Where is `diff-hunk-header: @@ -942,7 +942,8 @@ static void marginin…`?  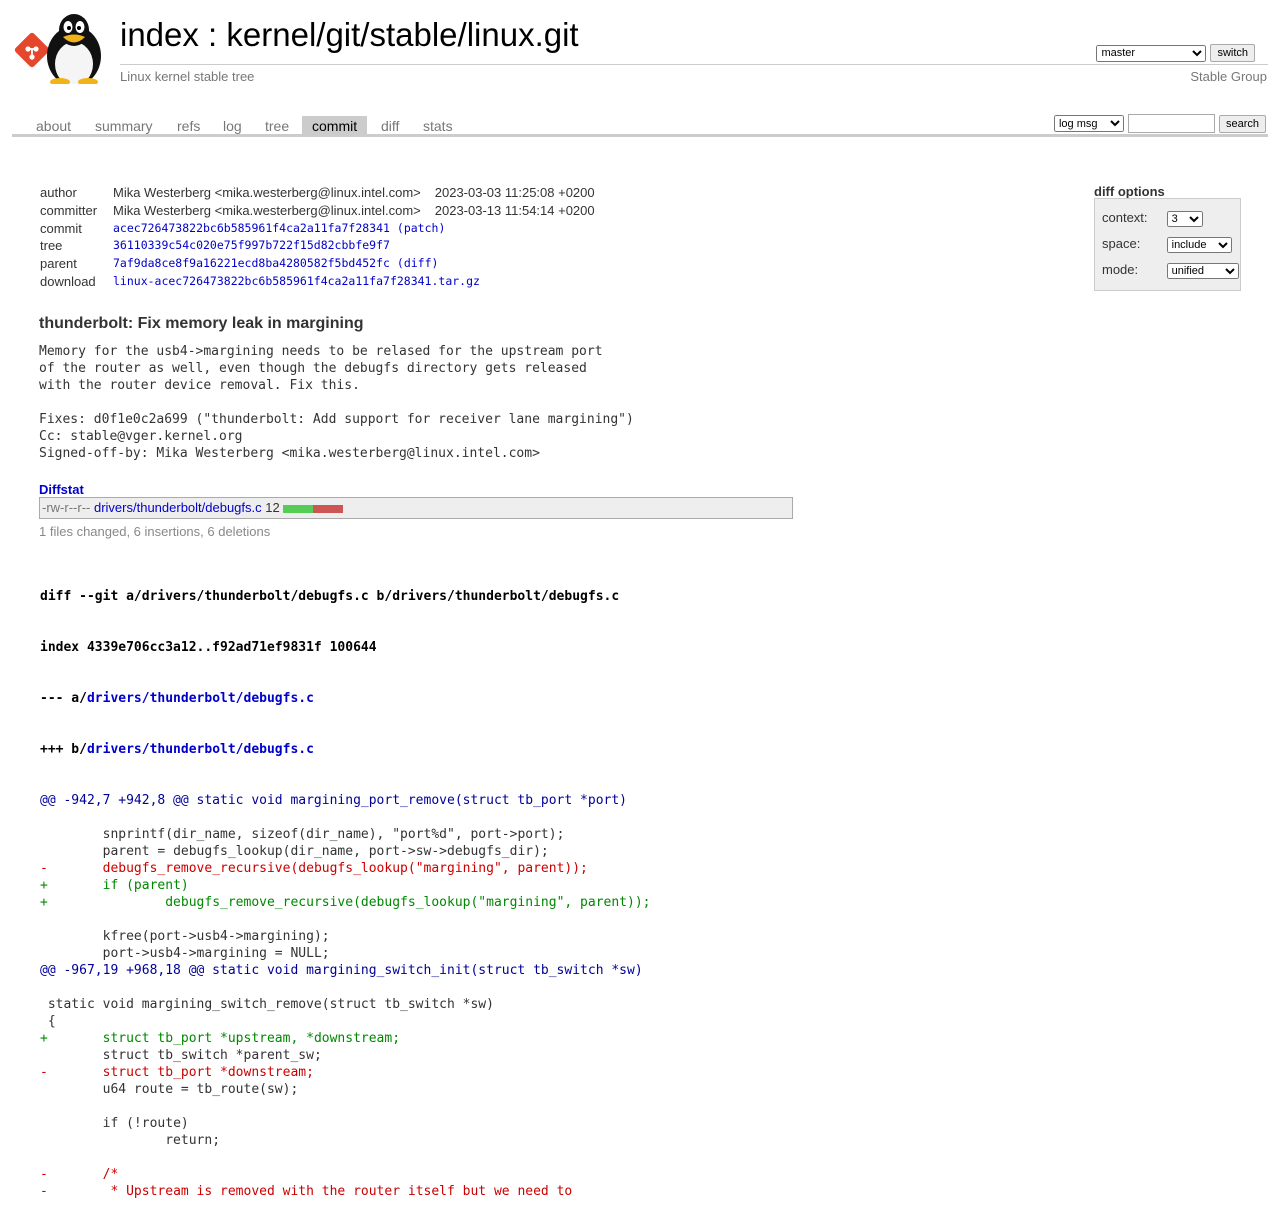 diff-hunk-header: @@ -942,7 +942,8 @@ static void marginin… is located at coordinates (333, 800).